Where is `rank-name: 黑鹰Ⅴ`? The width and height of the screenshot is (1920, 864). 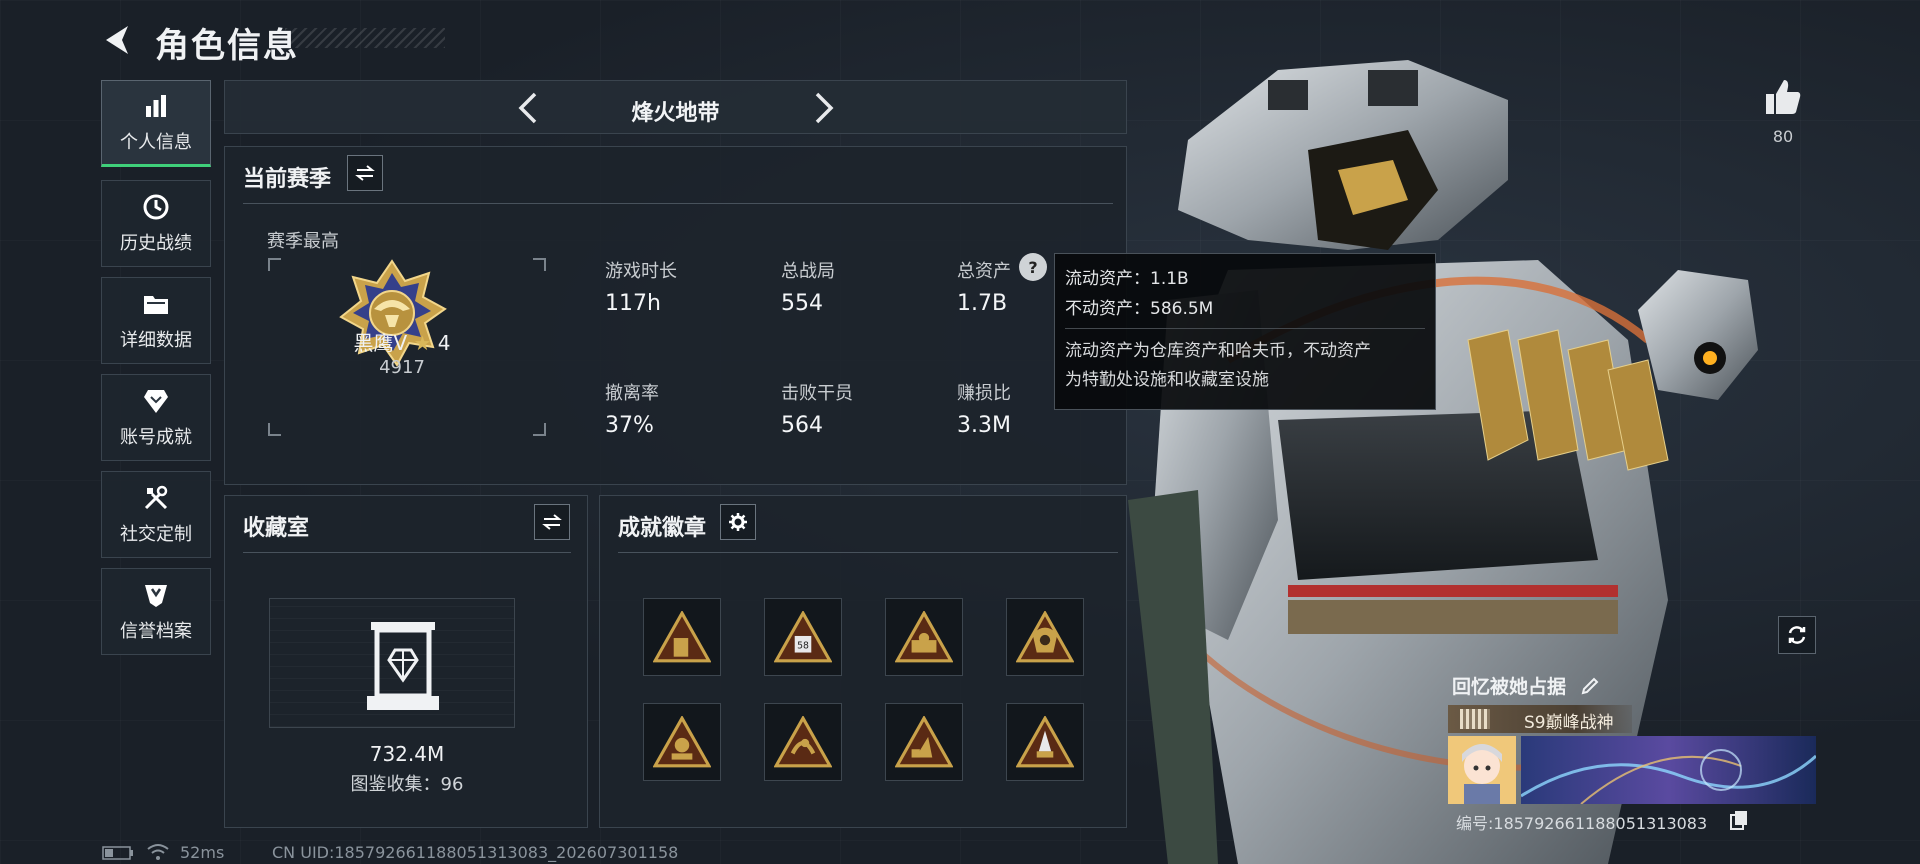
rank-name: 黑鹰Ⅴ is located at coordinates (380, 343).